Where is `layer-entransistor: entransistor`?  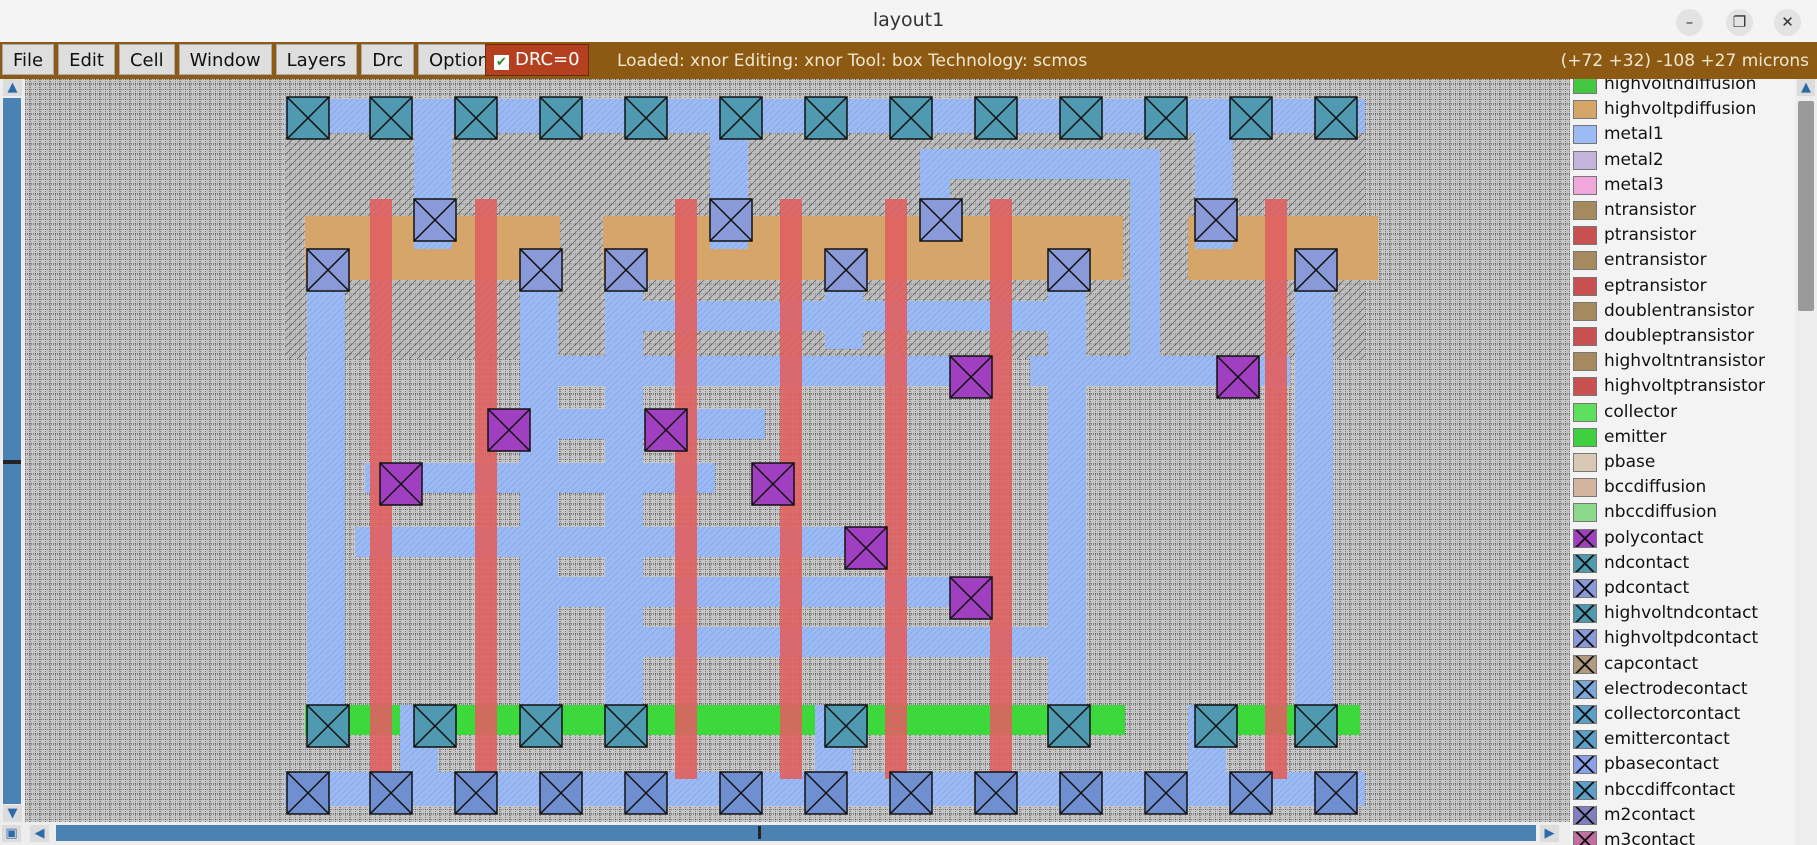 layer-entransistor: entransistor is located at coordinates (1682, 261).